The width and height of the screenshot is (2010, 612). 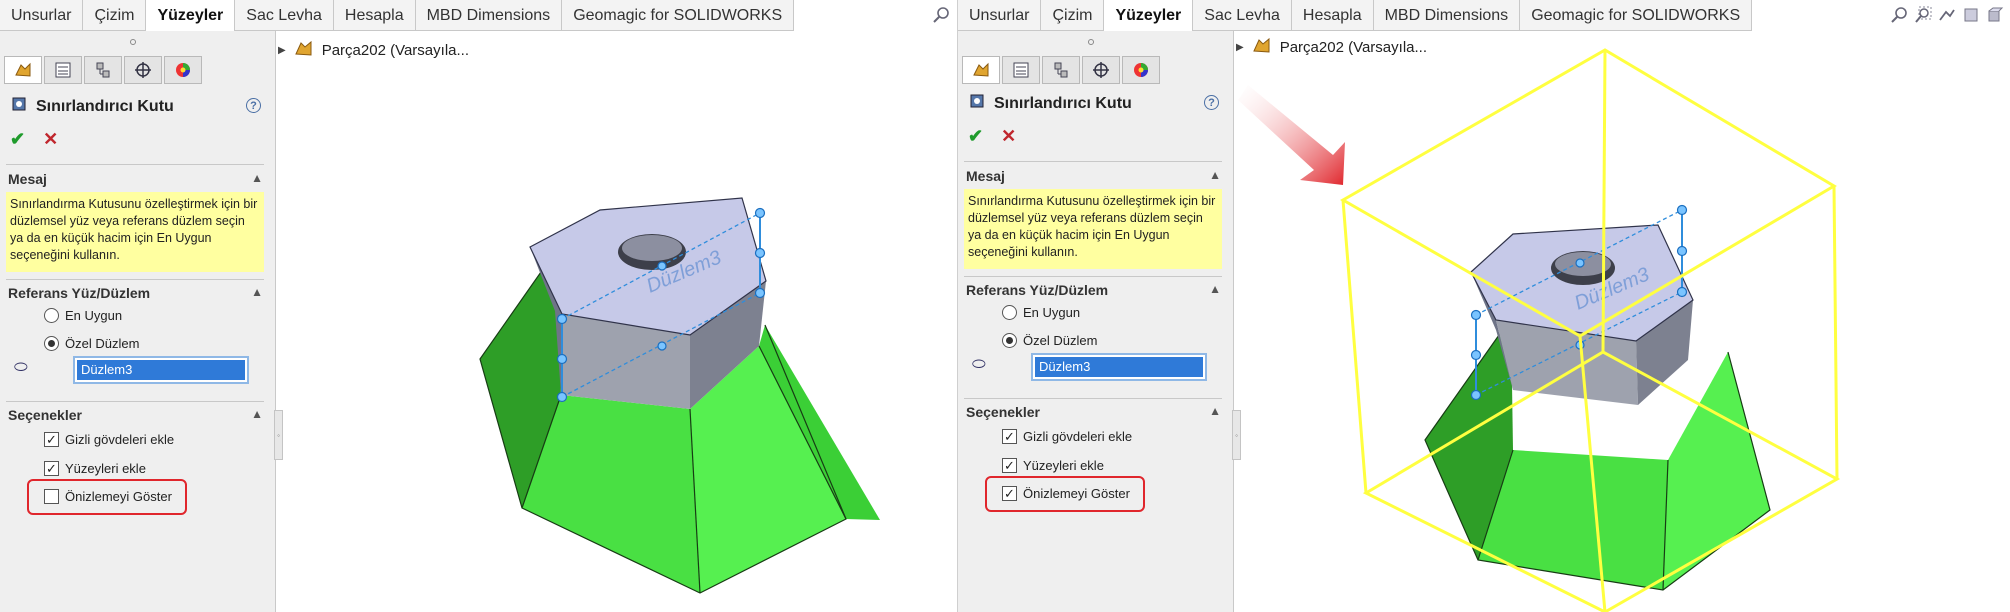 I want to click on bounding-box-icon, so click(x=19, y=106).